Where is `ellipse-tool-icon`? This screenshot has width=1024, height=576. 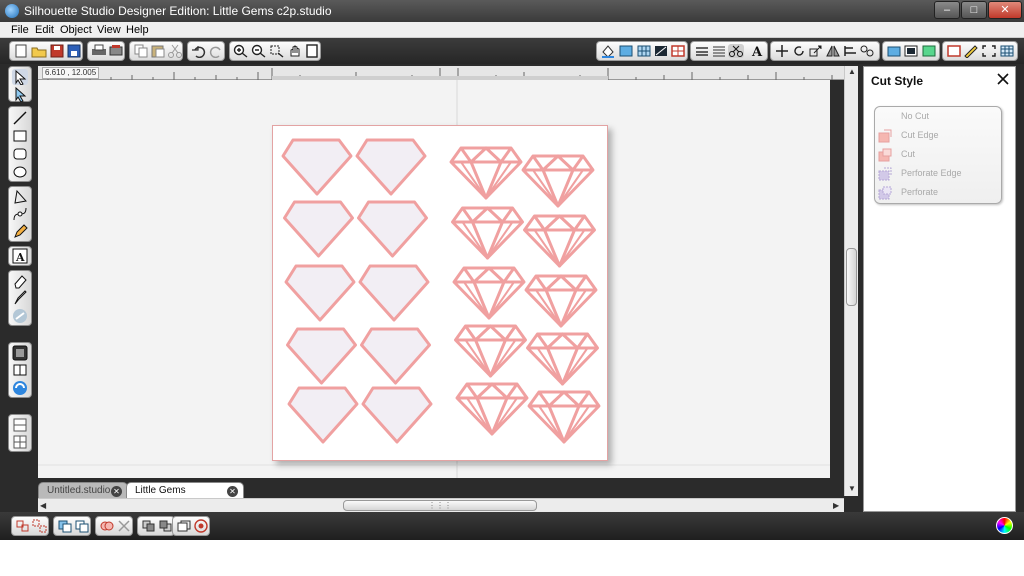
ellipse-tool-icon is located at coordinates (20, 172).